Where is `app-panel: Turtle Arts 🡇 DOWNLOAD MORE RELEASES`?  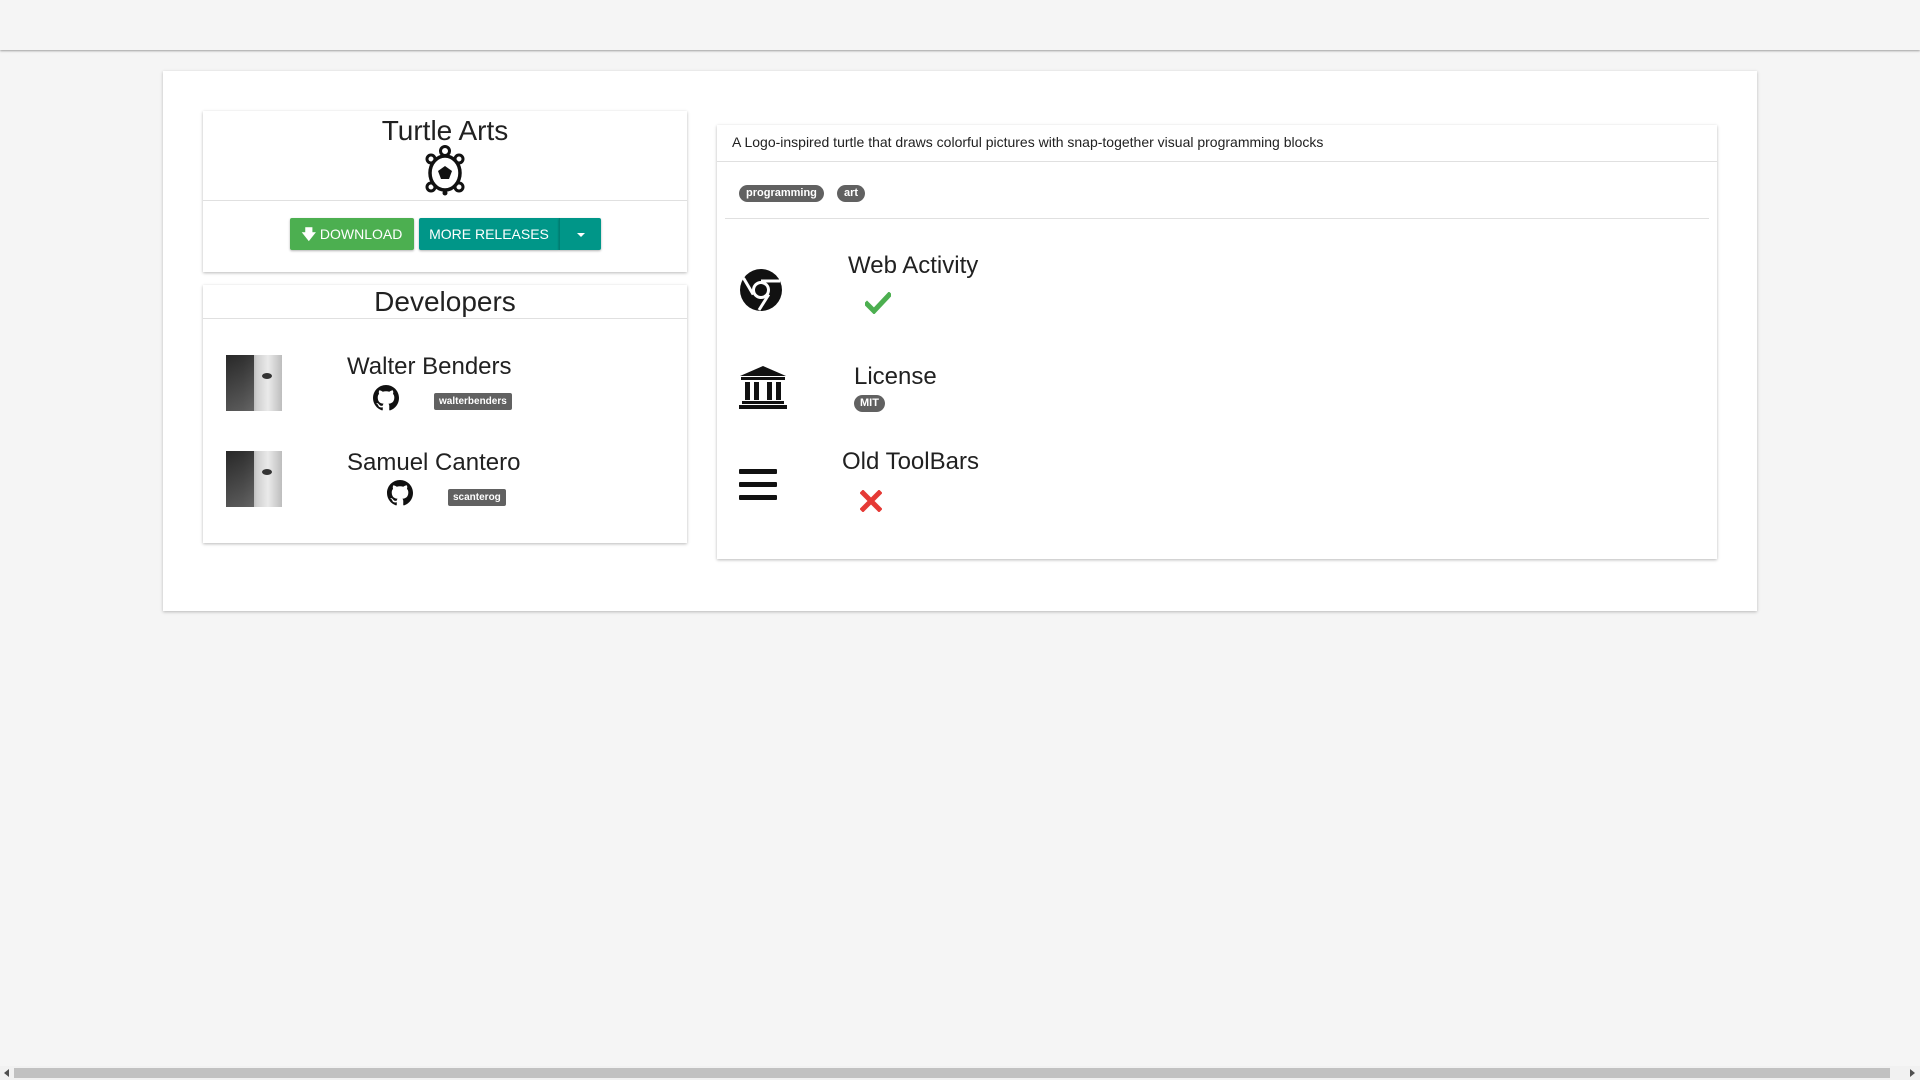
app-panel: Turtle Arts 🡇 DOWNLOAD MORE RELEASES is located at coordinates (445, 191).